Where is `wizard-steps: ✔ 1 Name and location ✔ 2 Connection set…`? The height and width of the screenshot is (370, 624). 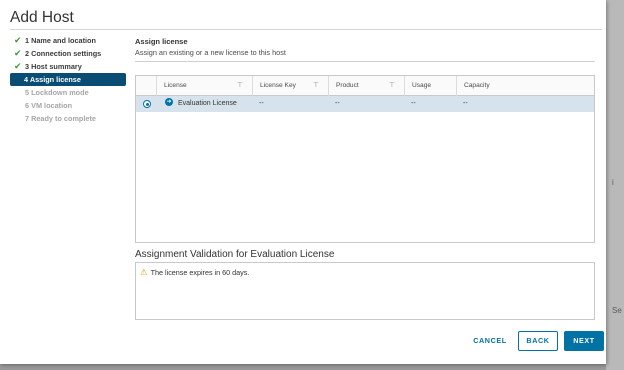 wizard-steps: ✔ 1 Name and location ✔ 2 Connection set… is located at coordinates (68, 79).